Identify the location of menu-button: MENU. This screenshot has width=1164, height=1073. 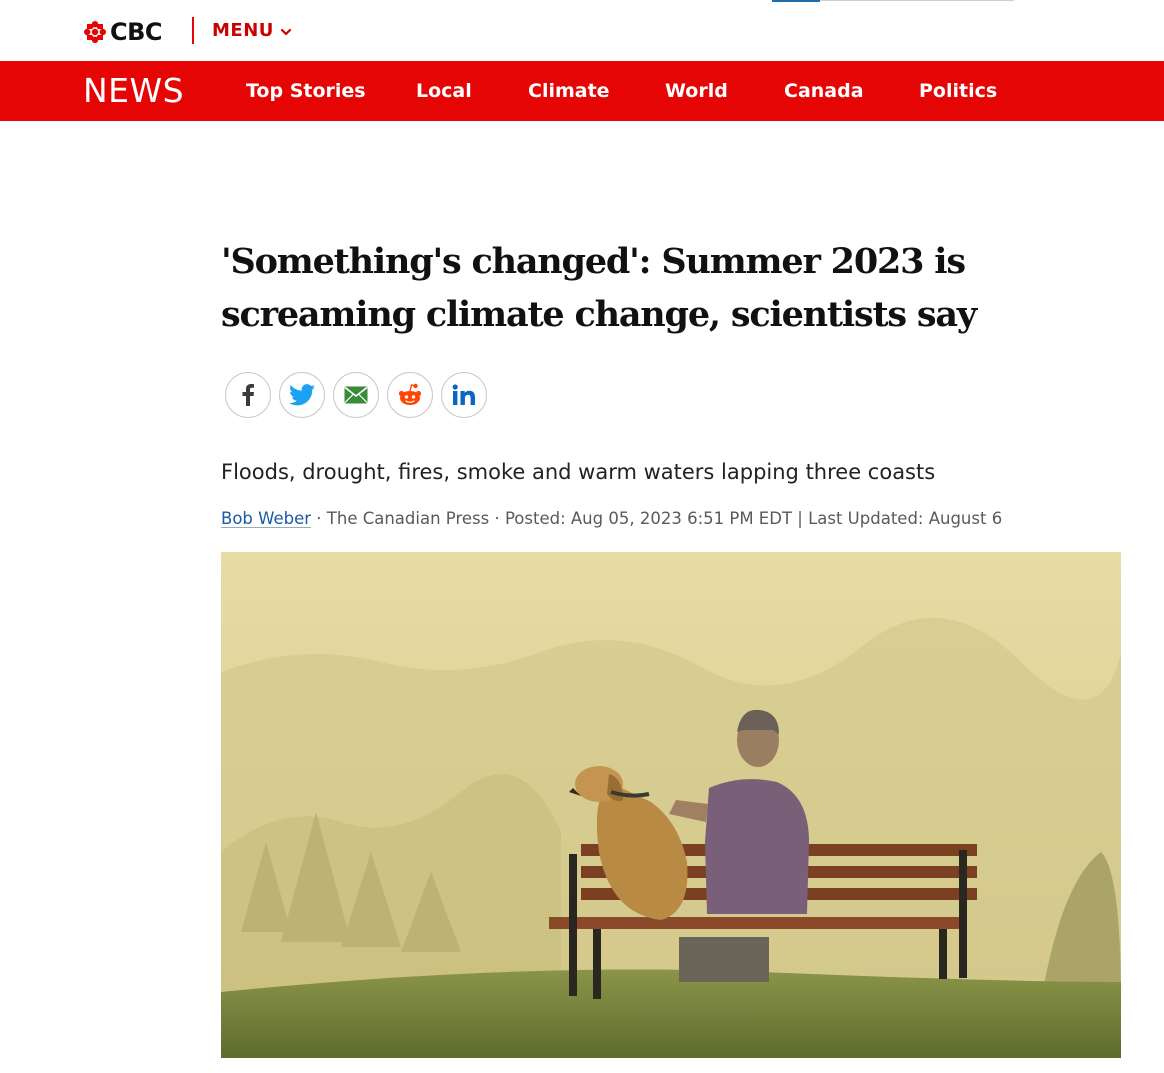
(252, 31).